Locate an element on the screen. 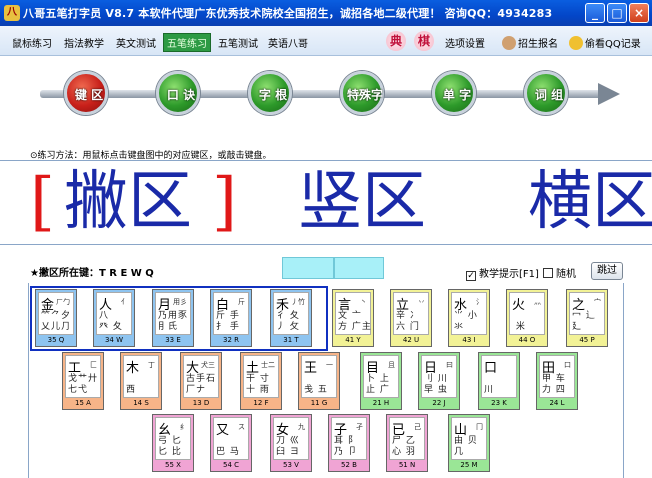  key-pad: 火灬 米 is located at coordinates (527, 313).